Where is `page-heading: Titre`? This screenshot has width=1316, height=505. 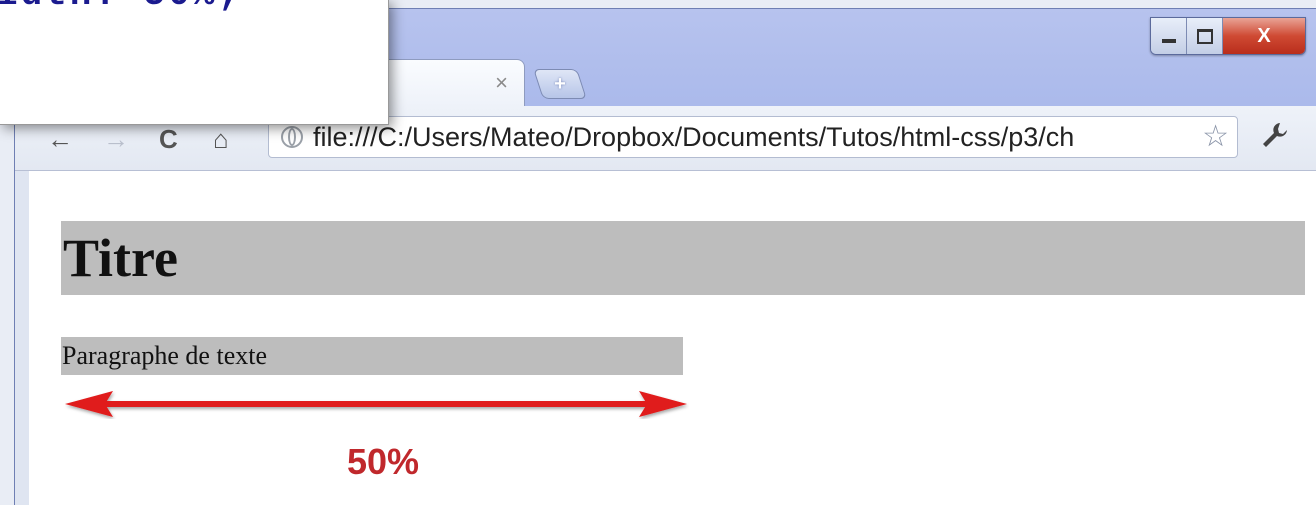
page-heading: Titre is located at coordinates (120, 258).